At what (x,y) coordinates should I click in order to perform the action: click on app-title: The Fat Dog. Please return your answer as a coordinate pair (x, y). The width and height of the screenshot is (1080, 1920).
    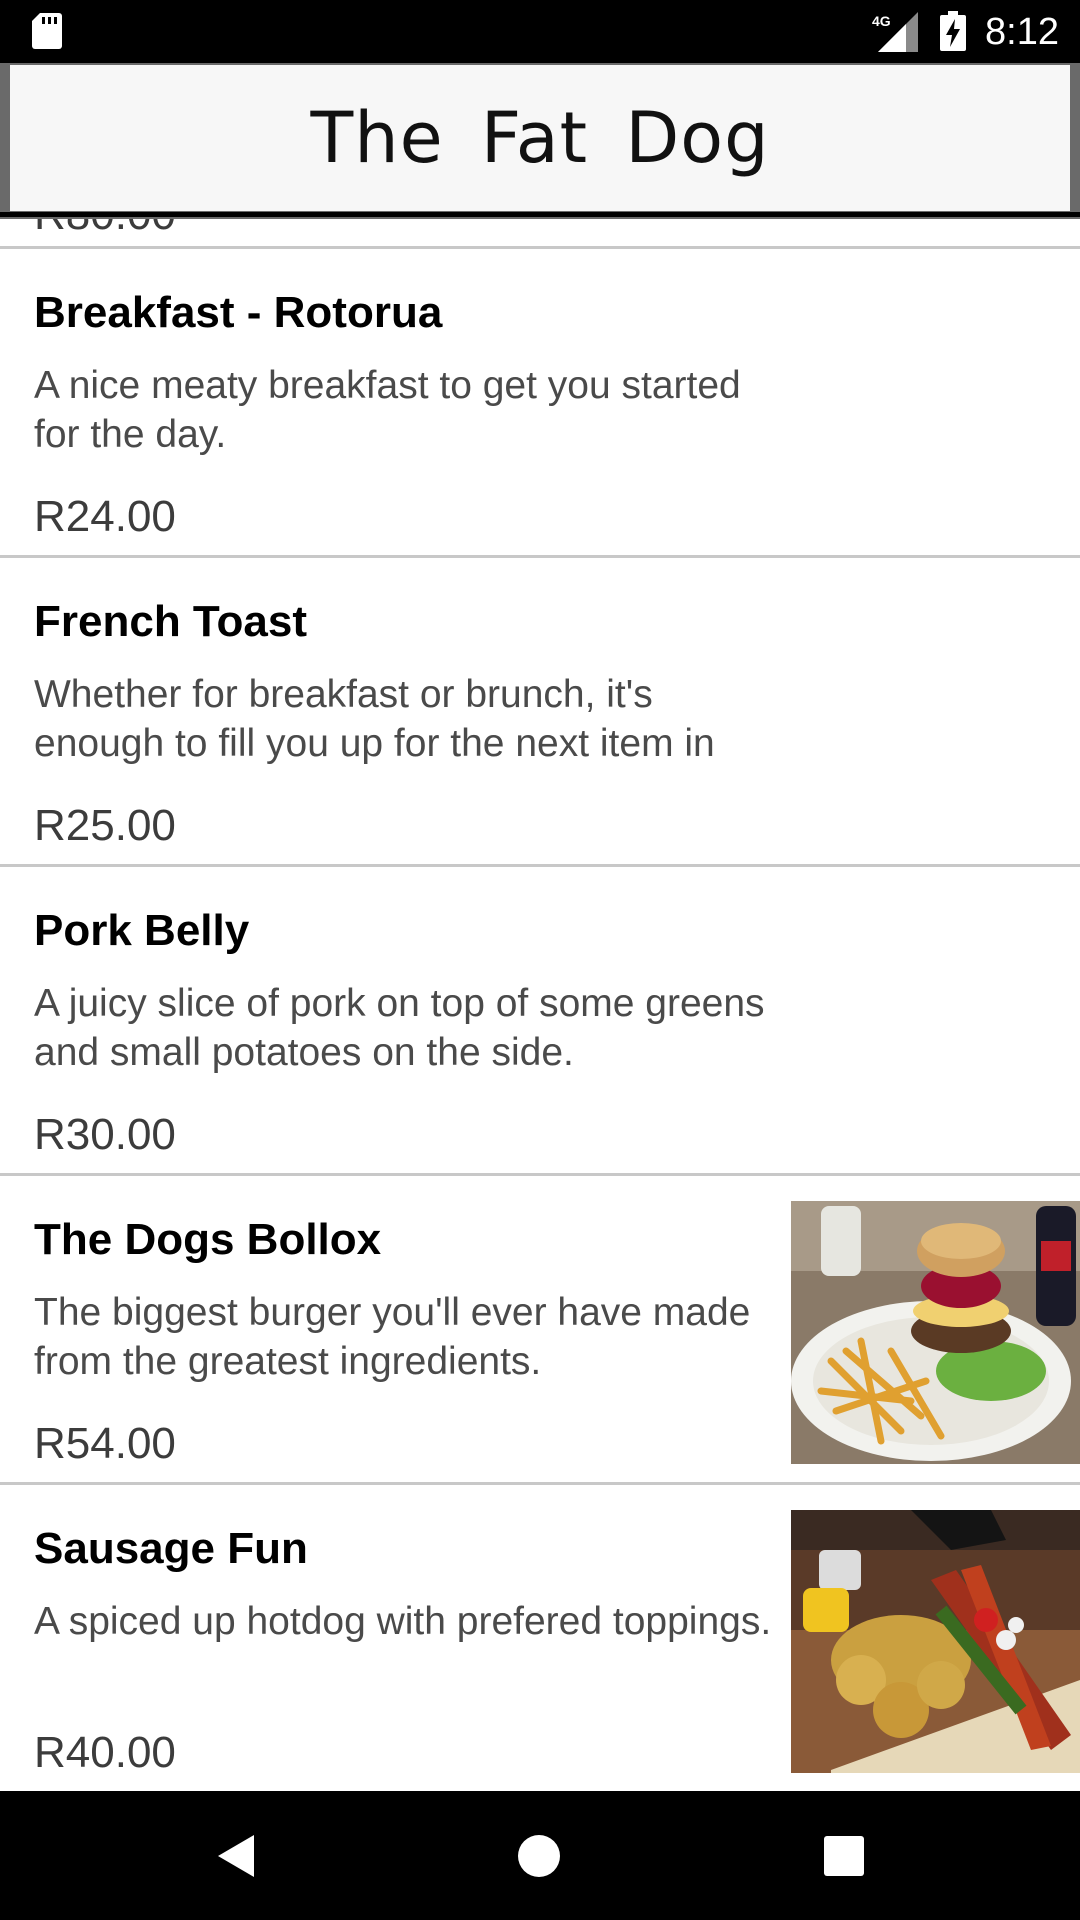
    Looking at the image, I should click on (540, 138).